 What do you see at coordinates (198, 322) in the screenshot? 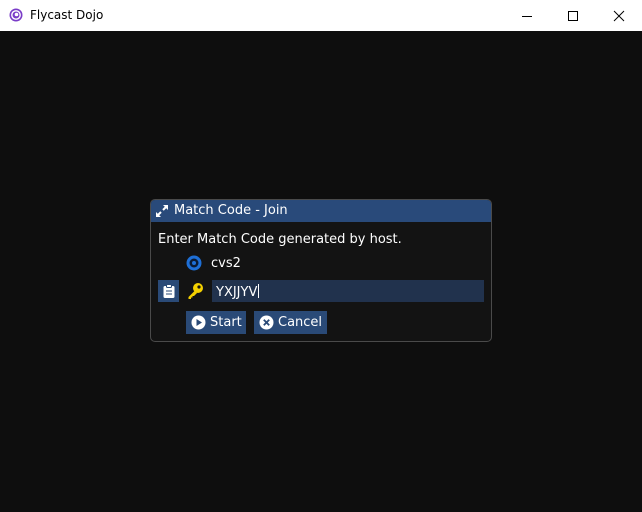
I see `play-icon` at bounding box center [198, 322].